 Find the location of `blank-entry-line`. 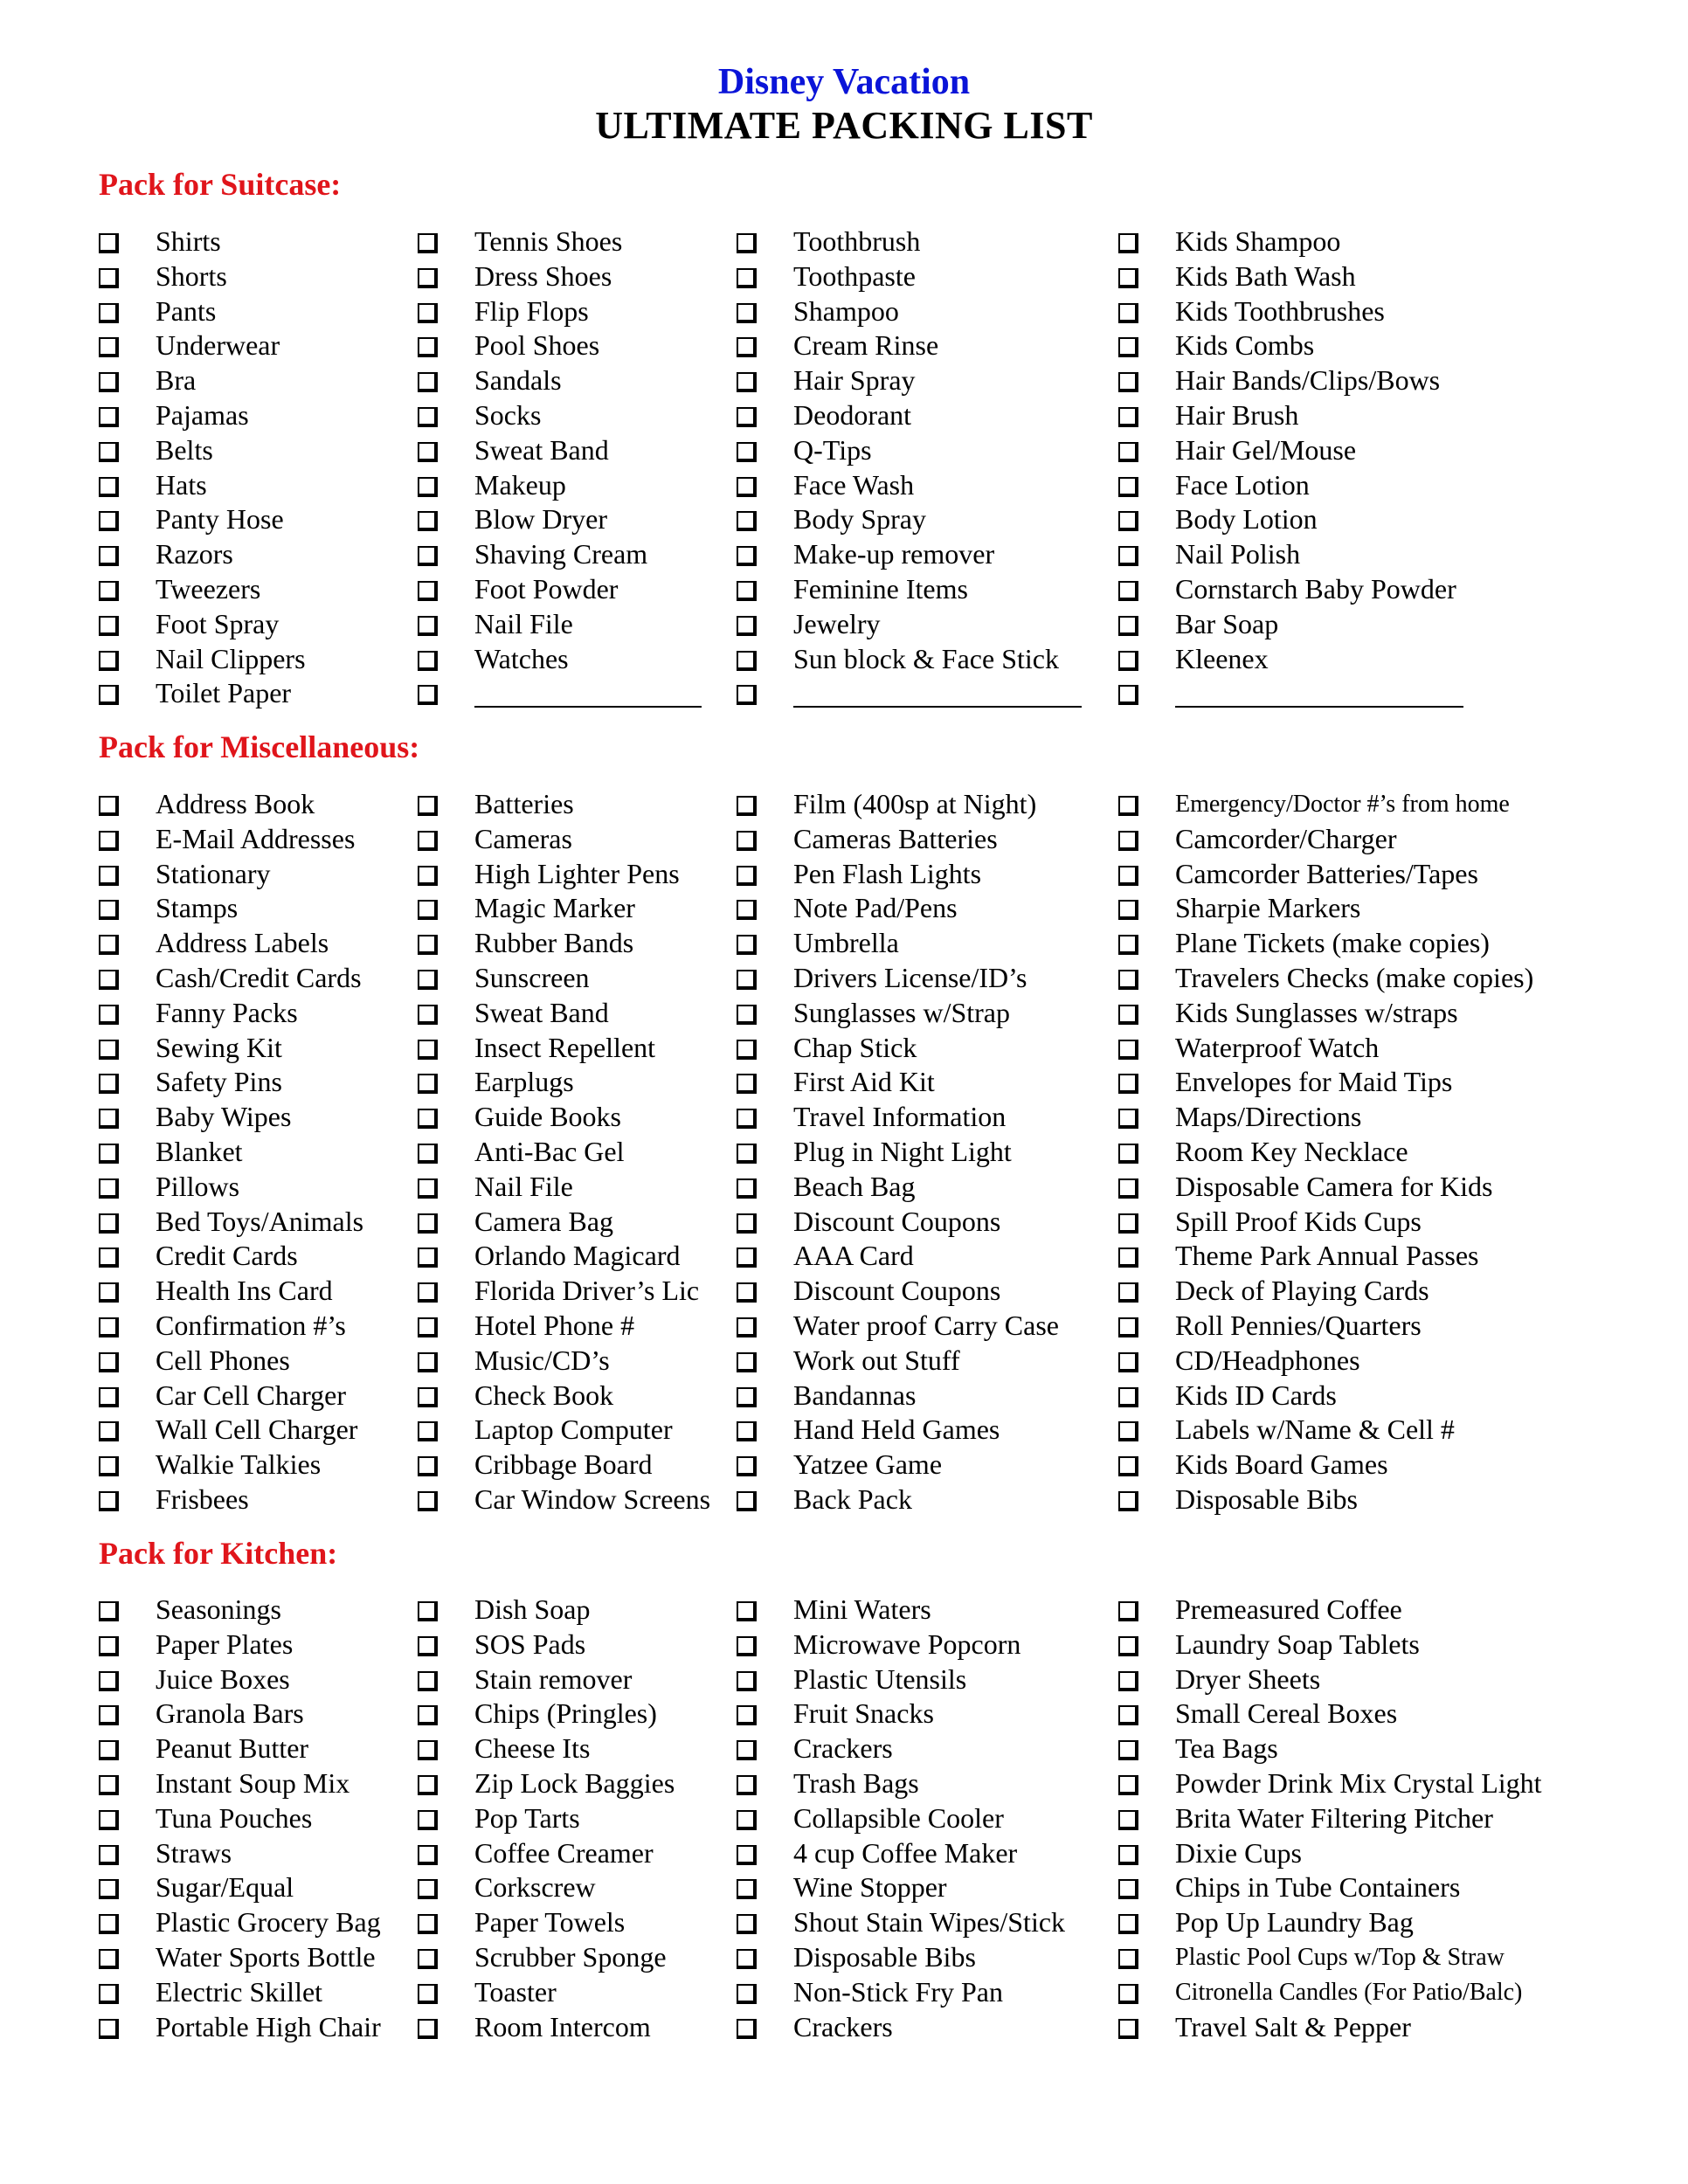

blank-entry-line is located at coordinates (588, 707).